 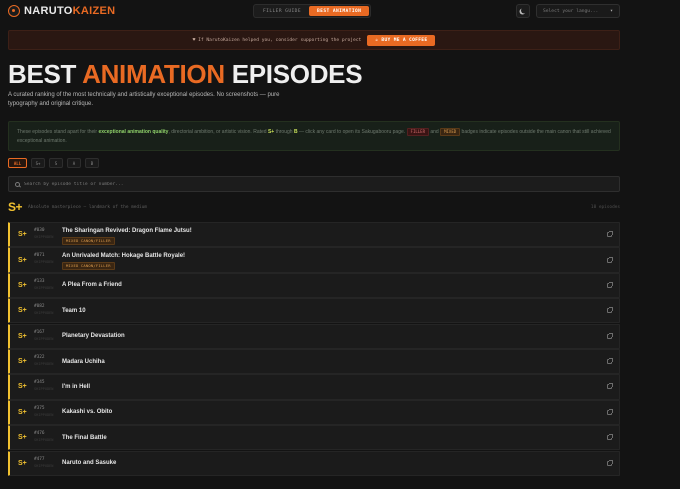 What do you see at coordinates (84, 437) in the screenshot?
I see `episode-title: The Final Battle` at bounding box center [84, 437].